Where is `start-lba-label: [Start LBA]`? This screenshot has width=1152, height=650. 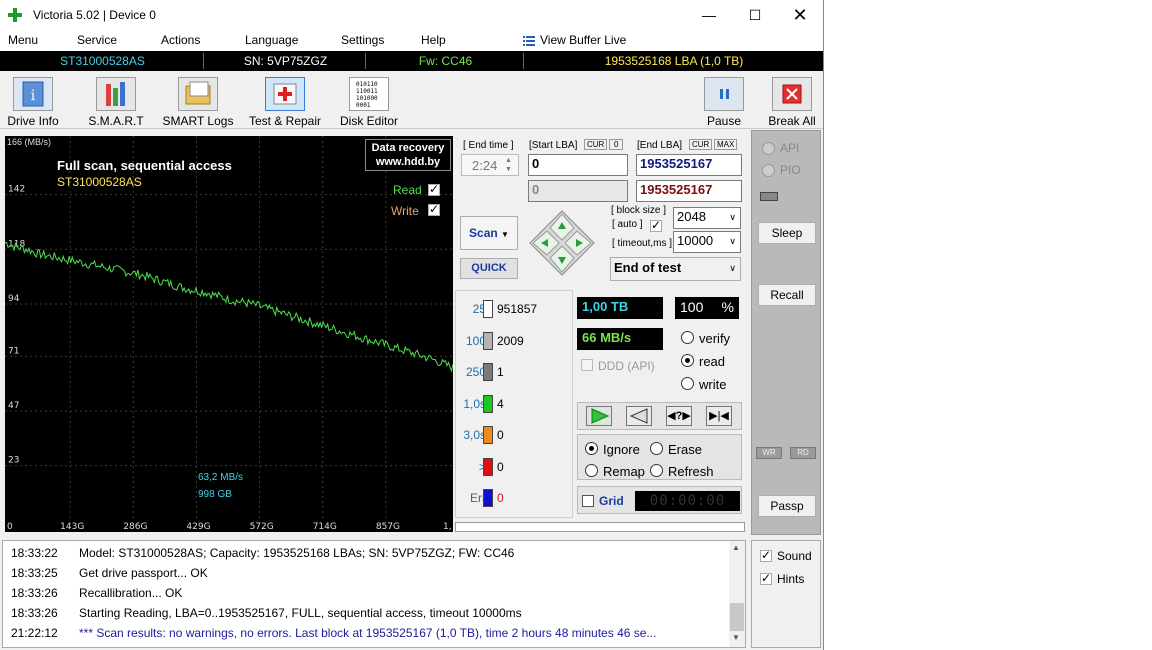 start-lba-label: [Start LBA] is located at coordinates (553, 145).